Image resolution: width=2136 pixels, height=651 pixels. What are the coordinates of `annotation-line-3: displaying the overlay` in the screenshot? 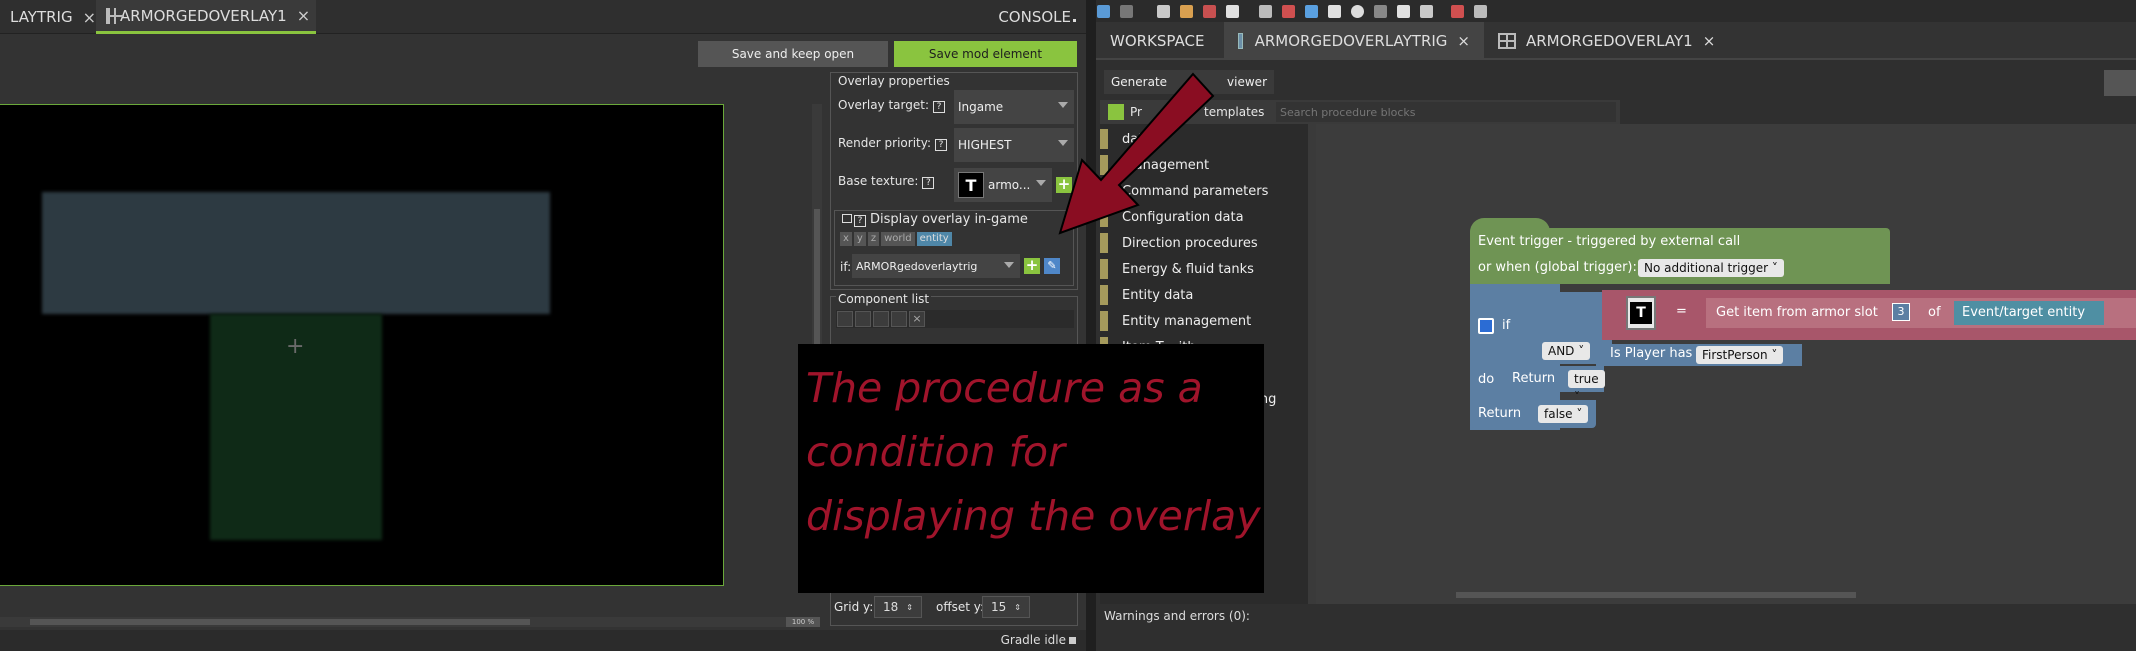 It's located at (1033, 516).